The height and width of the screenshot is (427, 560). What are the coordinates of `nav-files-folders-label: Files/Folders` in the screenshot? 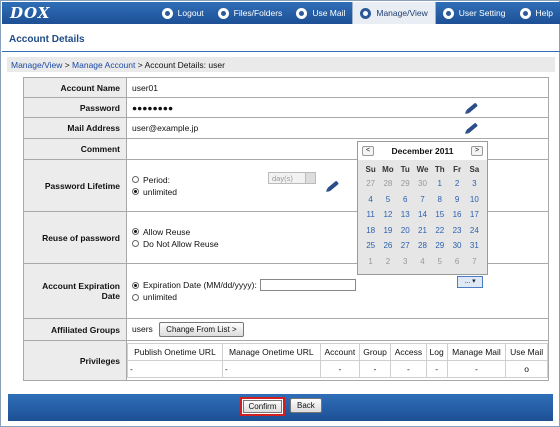 It's located at (258, 13).